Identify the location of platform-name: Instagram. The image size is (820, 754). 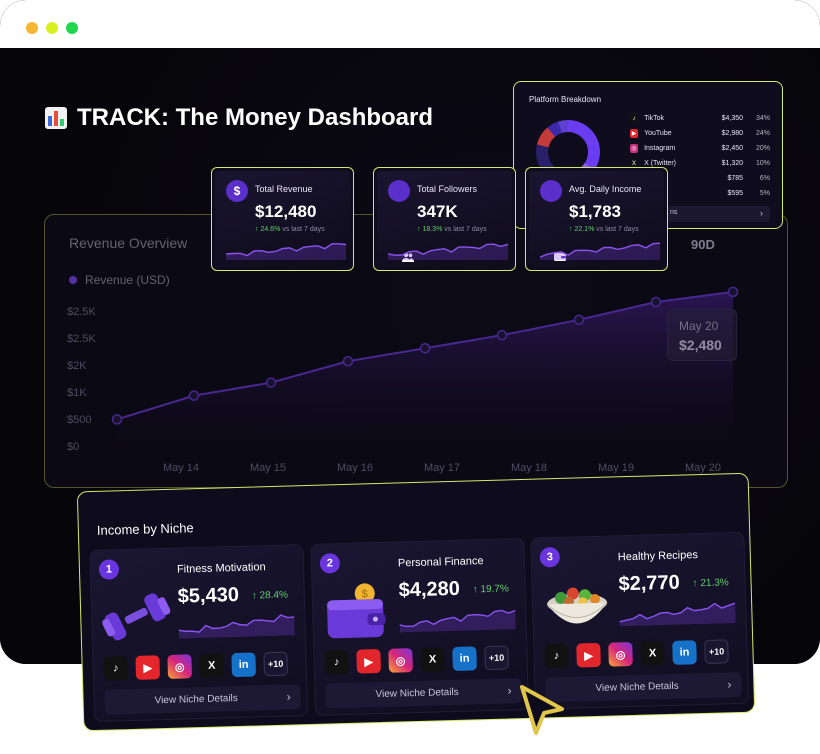
(660, 148).